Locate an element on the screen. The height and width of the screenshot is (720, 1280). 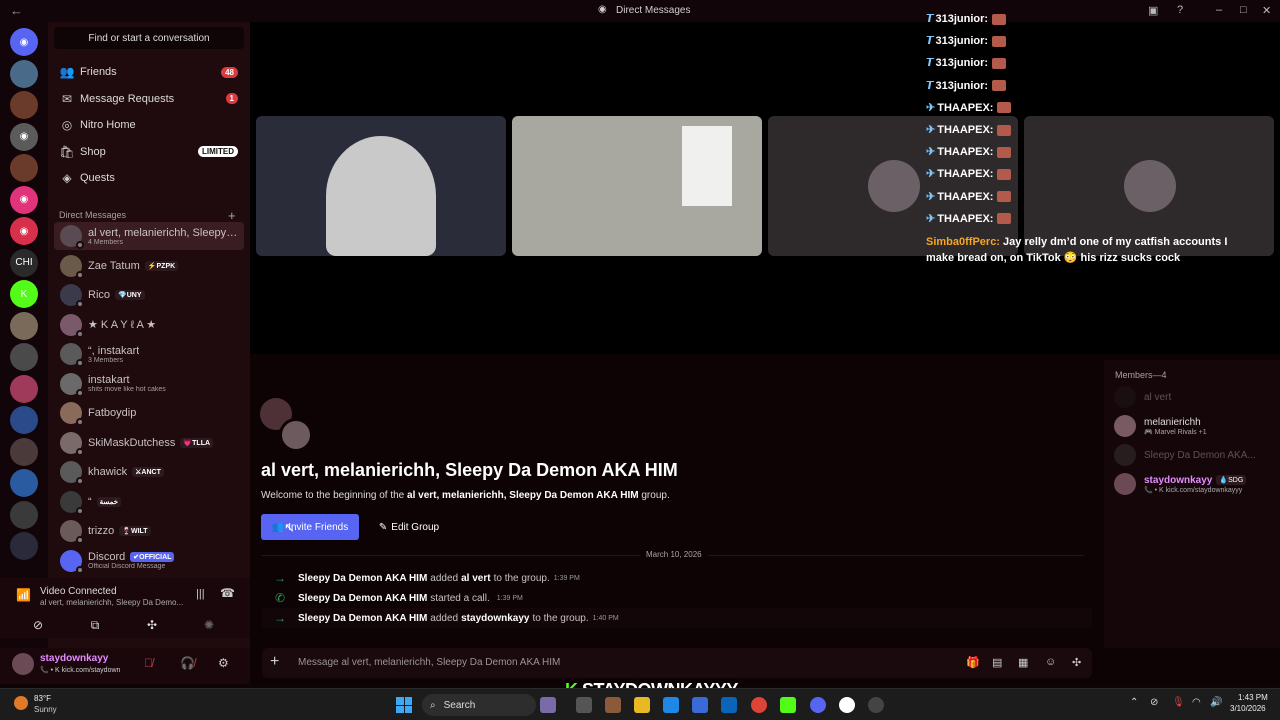
obs-icon is located at coordinates (847, 705).